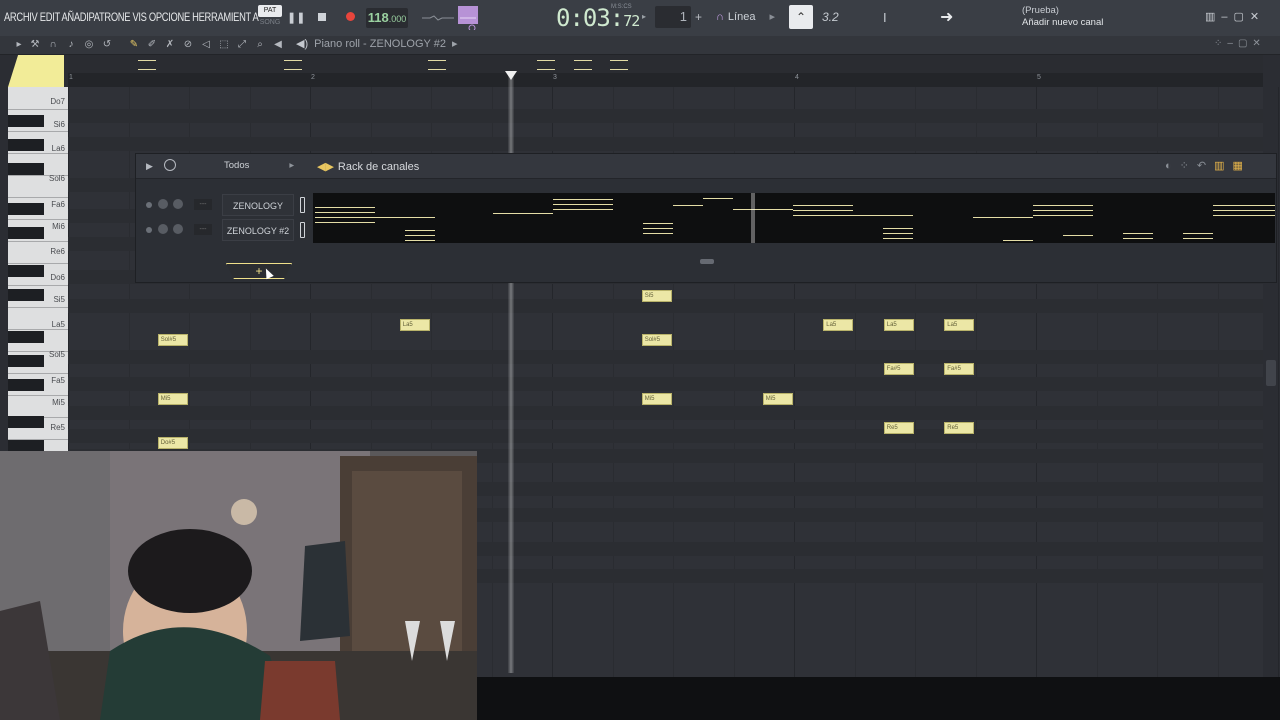  I want to click on channel-name-button: ZENOLOGY #2, so click(258, 230).